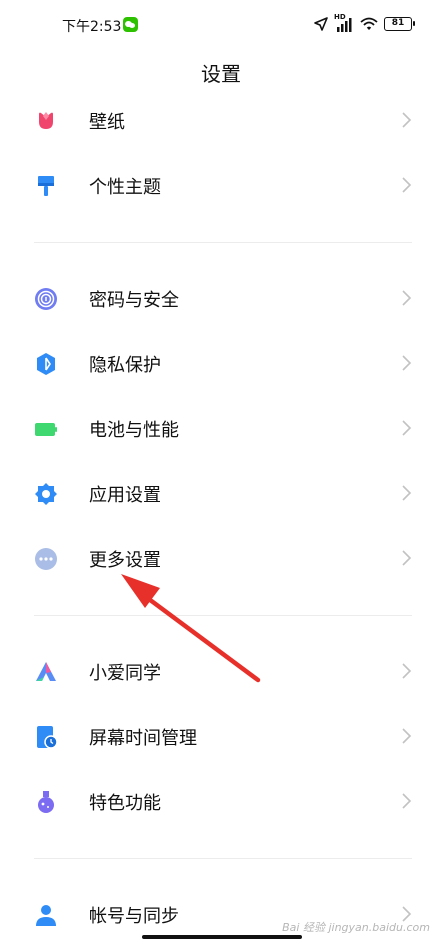 The image size is (442, 949). I want to click on settings-item-themes: 个性主题, so click(221, 185).